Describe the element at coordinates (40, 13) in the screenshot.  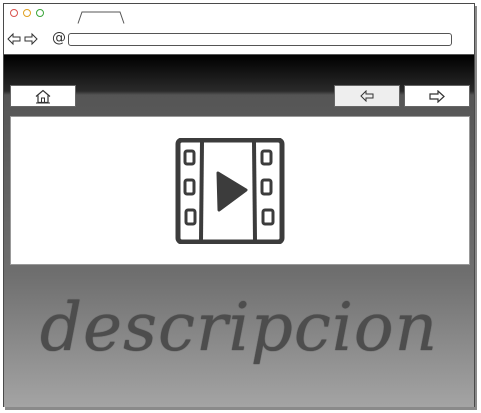
I see `maximize-window-button` at that location.